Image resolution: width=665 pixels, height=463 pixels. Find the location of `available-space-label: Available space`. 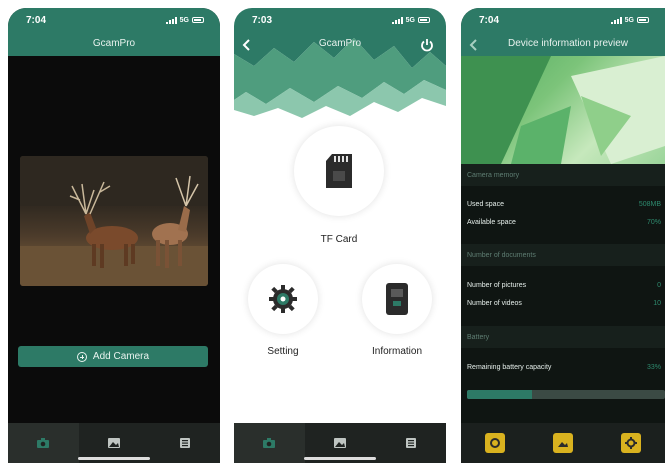

available-space-label: Available space is located at coordinates (491, 222).